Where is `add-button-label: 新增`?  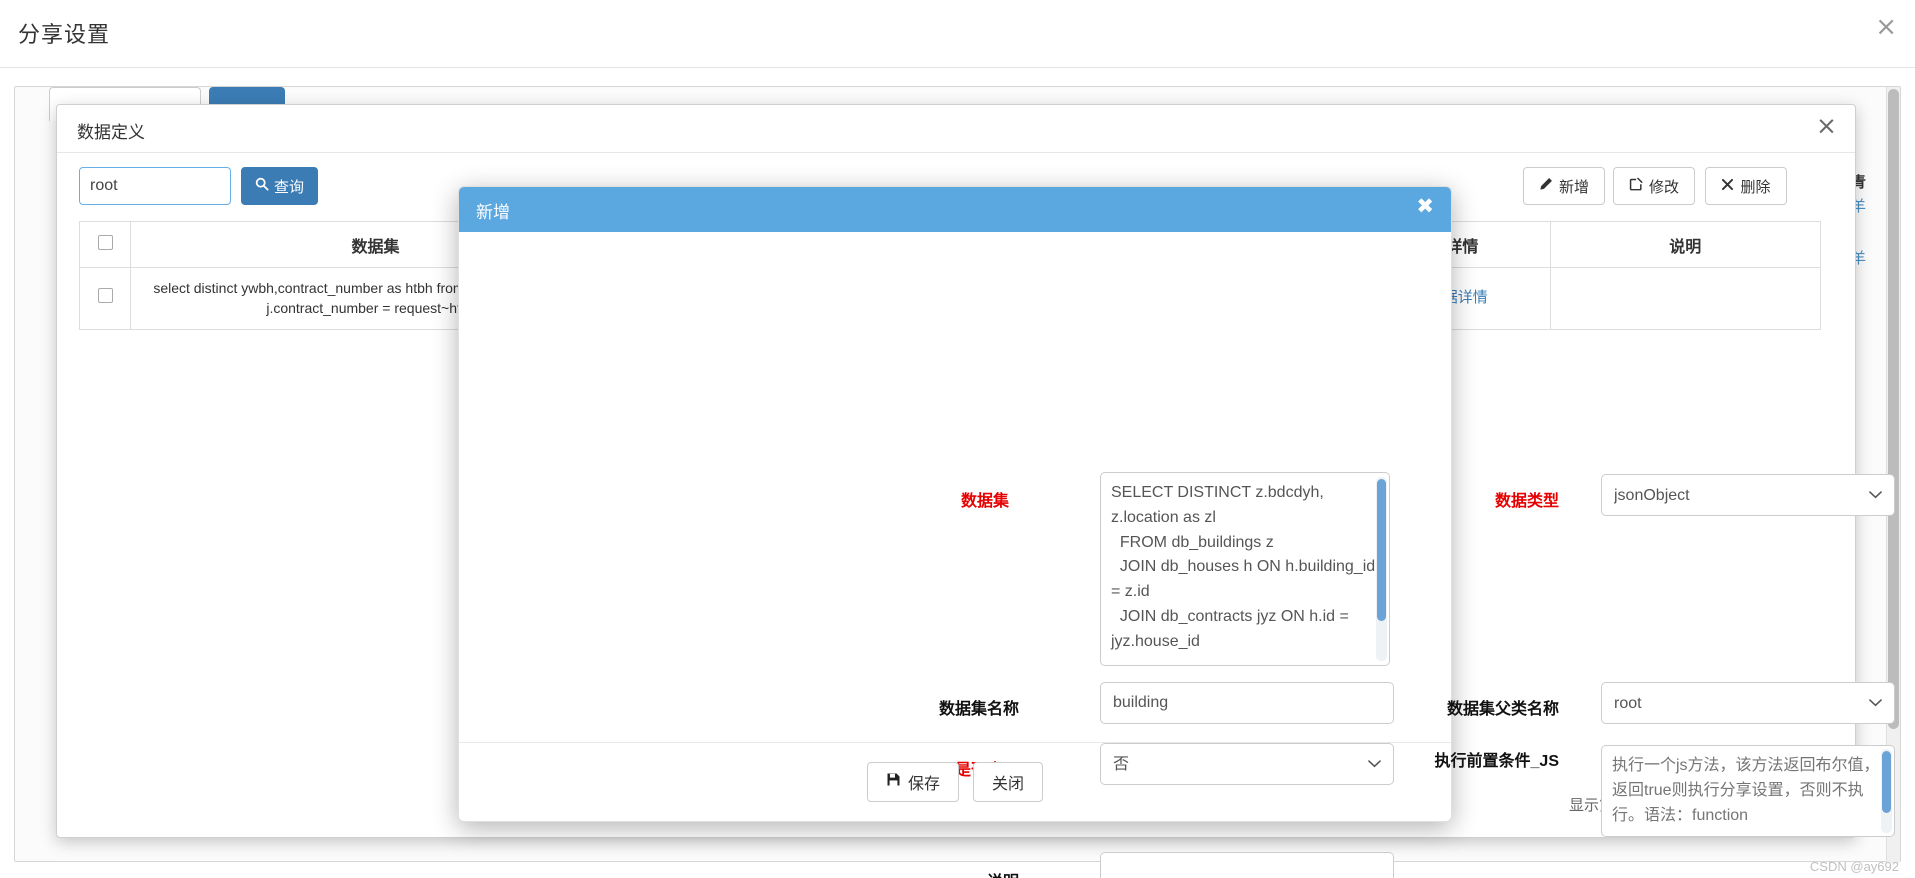 add-button-label: 新增 is located at coordinates (1573, 187).